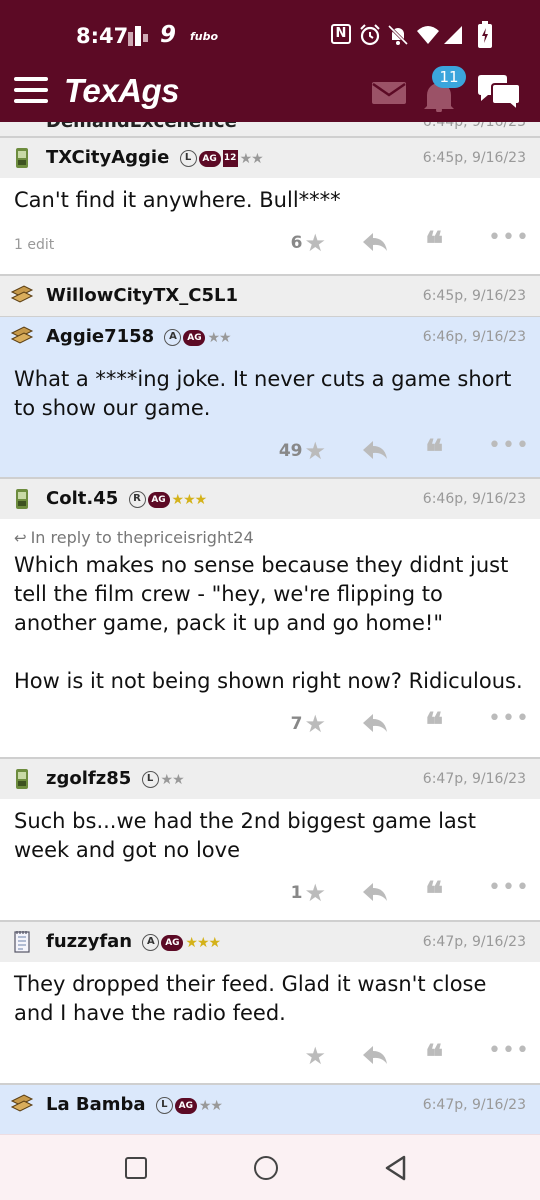 The image size is (540, 1200). What do you see at coordinates (20, 538) in the screenshot?
I see `reply-arrow-icon: ↩` at bounding box center [20, 538].